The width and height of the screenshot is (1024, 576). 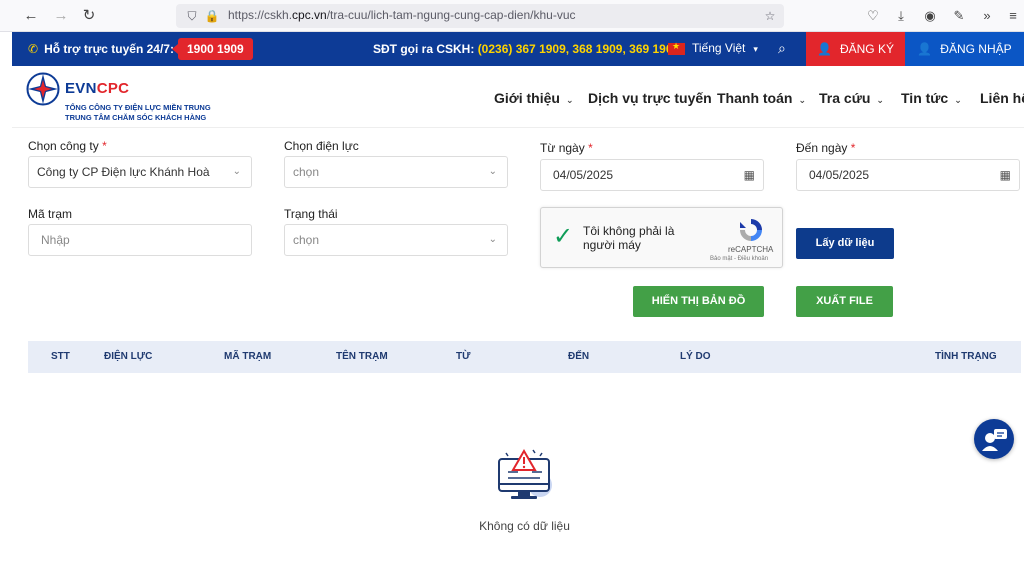 I want to click on logo-subtitle-corp: TỔNG CÔNG TY ĐIỆN LỰC MIỀN TRUNG, so click(x=138, y=107).